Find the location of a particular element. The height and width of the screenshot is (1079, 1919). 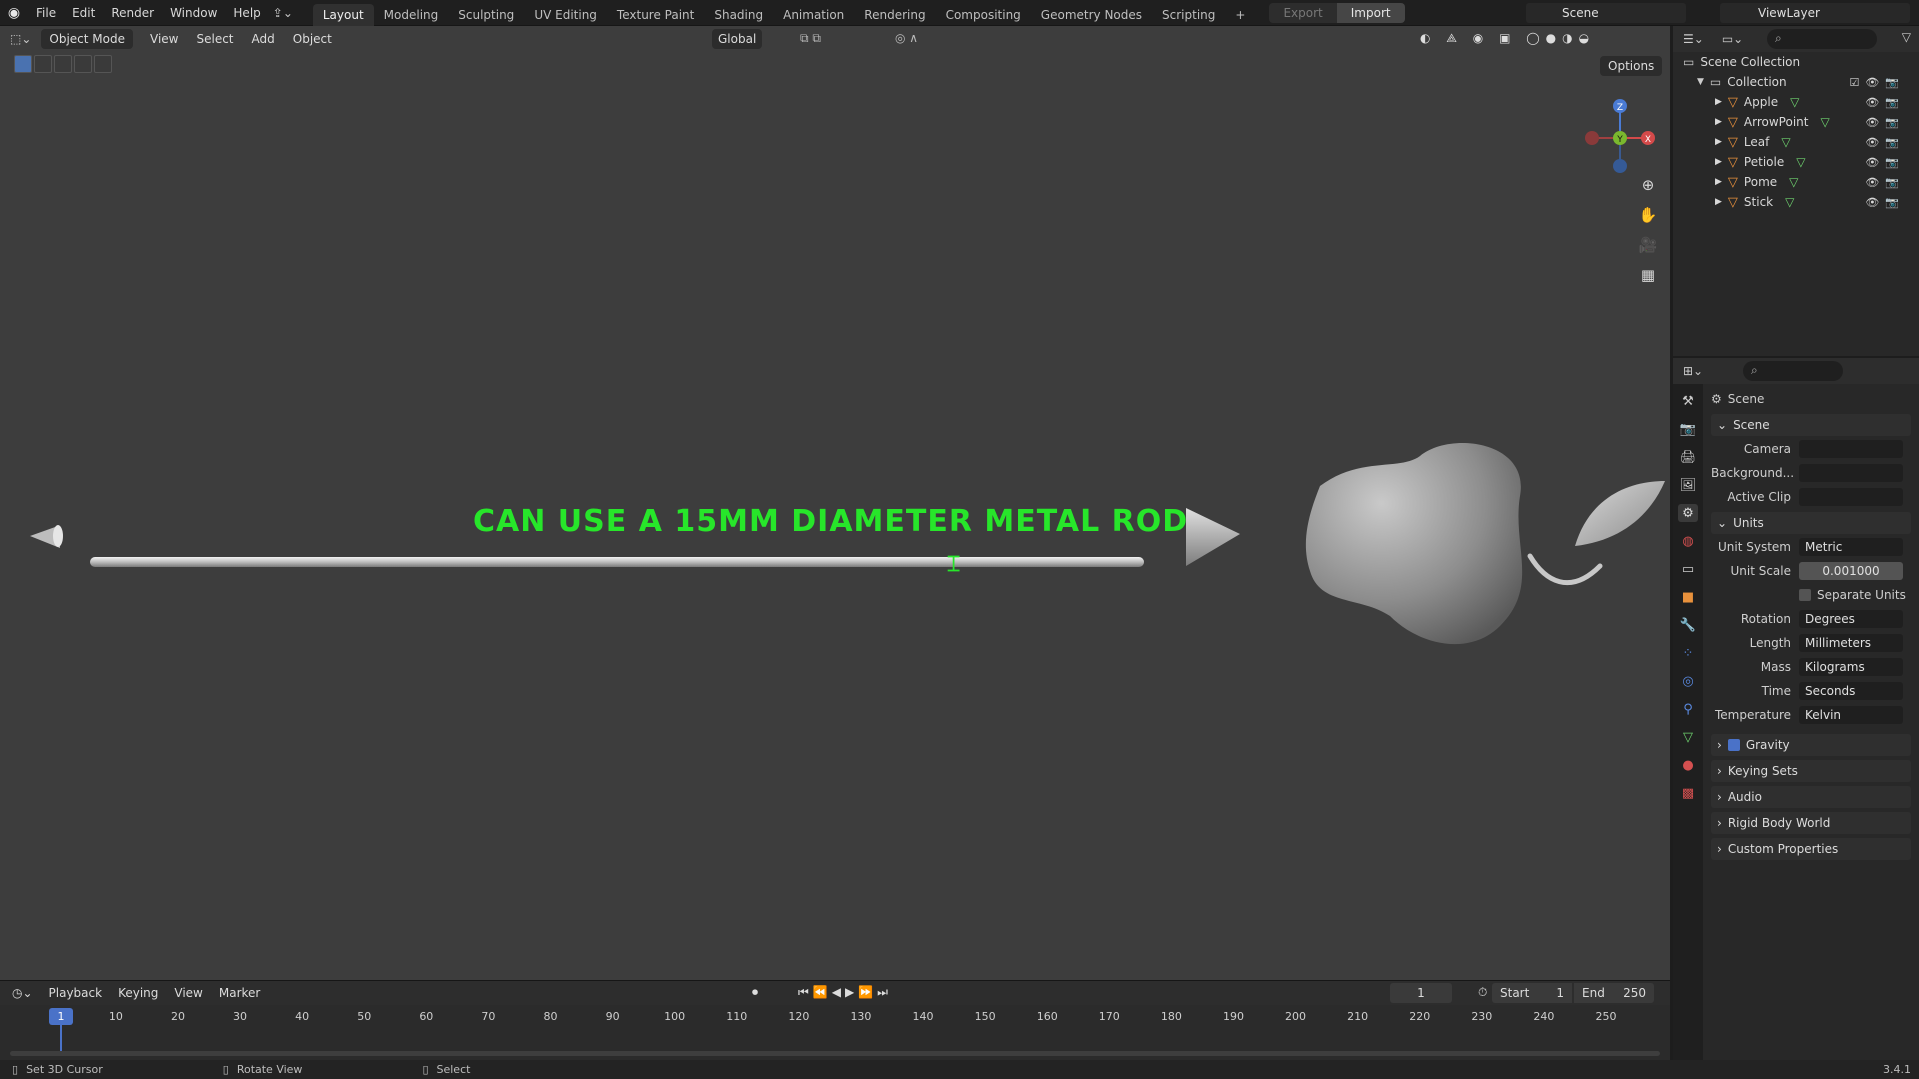

leaf-object is located at coordinates (1620, 513).